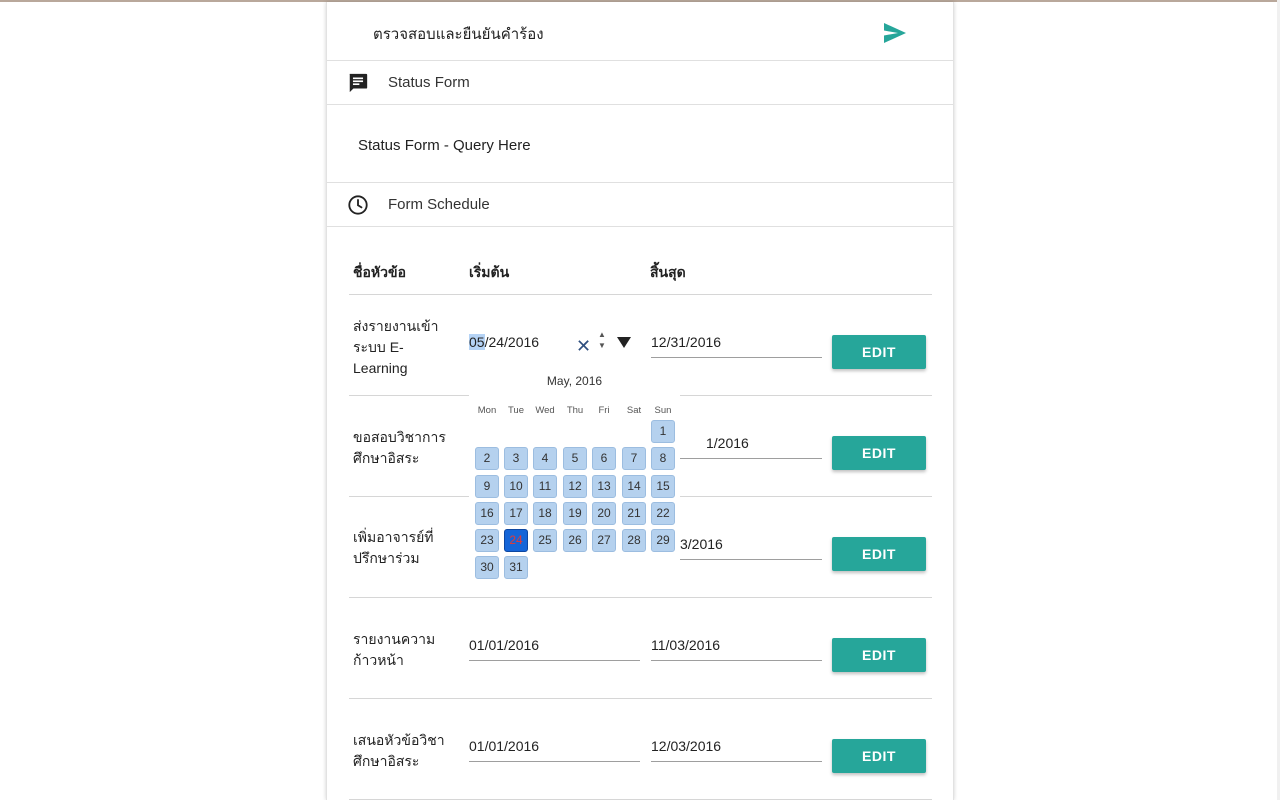 The width and height of the screenshot is (1280, 800). Describe the element at coordinates (640, 83) in the screenshot. I see `status-form-header: Status Form` at that location.